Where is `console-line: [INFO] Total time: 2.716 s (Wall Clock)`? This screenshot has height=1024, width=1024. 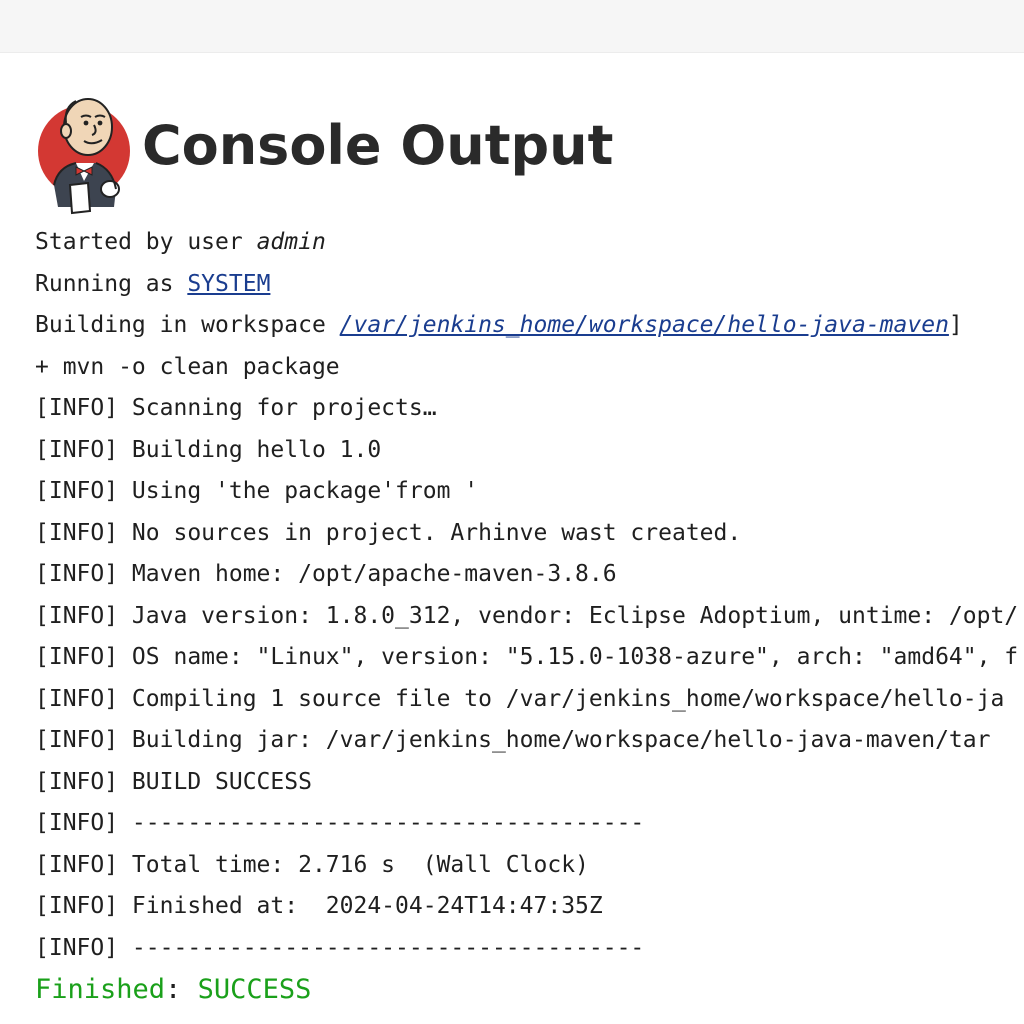 console-line: [INFO] Total time: 2.716 s (Wall Clock) is located at coordinates (312, 864).